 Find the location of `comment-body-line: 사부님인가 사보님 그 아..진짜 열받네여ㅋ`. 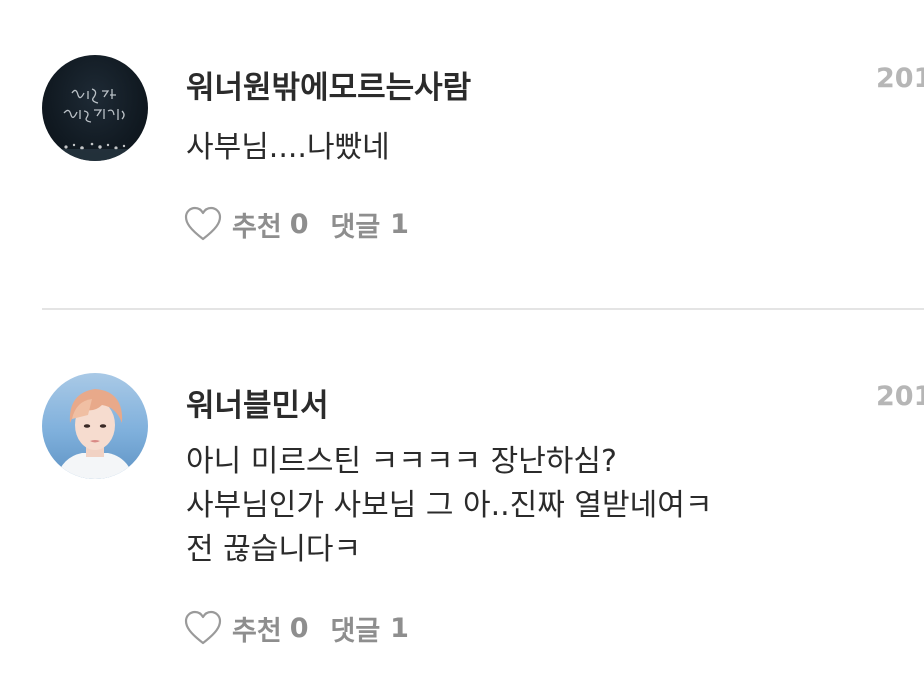

comment-body-line: 사부님인가 사보님 그 아..진짜 열받네여ㅋ is located at coordinates (449, 505).